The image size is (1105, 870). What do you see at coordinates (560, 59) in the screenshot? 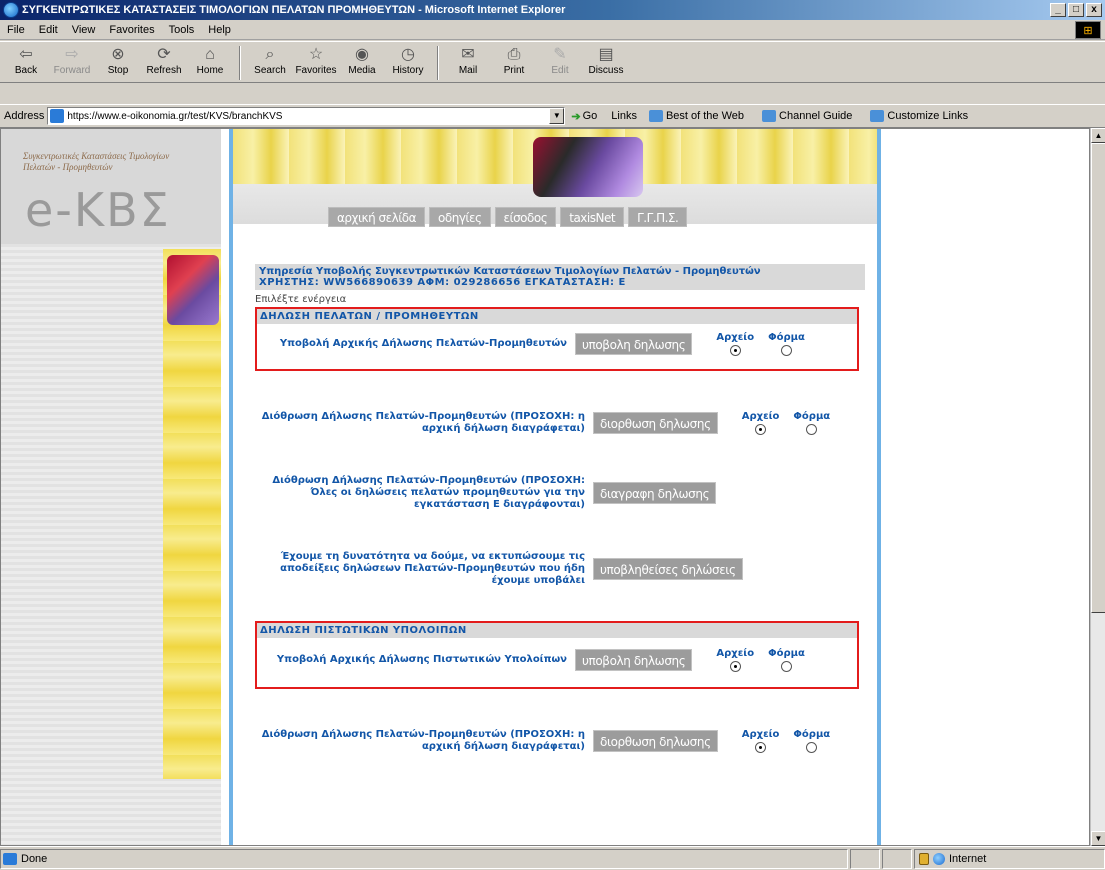
I see `edit-button: ✎ Edit` at bounding box center [560, 59].